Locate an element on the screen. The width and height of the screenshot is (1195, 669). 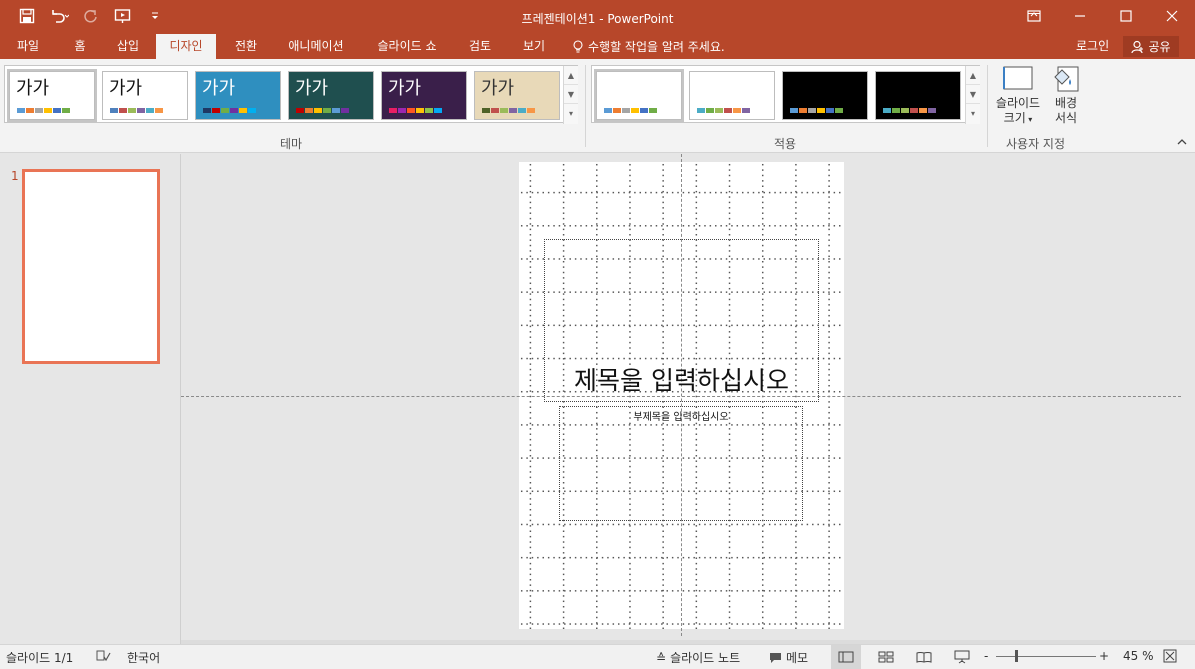
tab-transitions: 전환 is located at coordinates (246, 46).